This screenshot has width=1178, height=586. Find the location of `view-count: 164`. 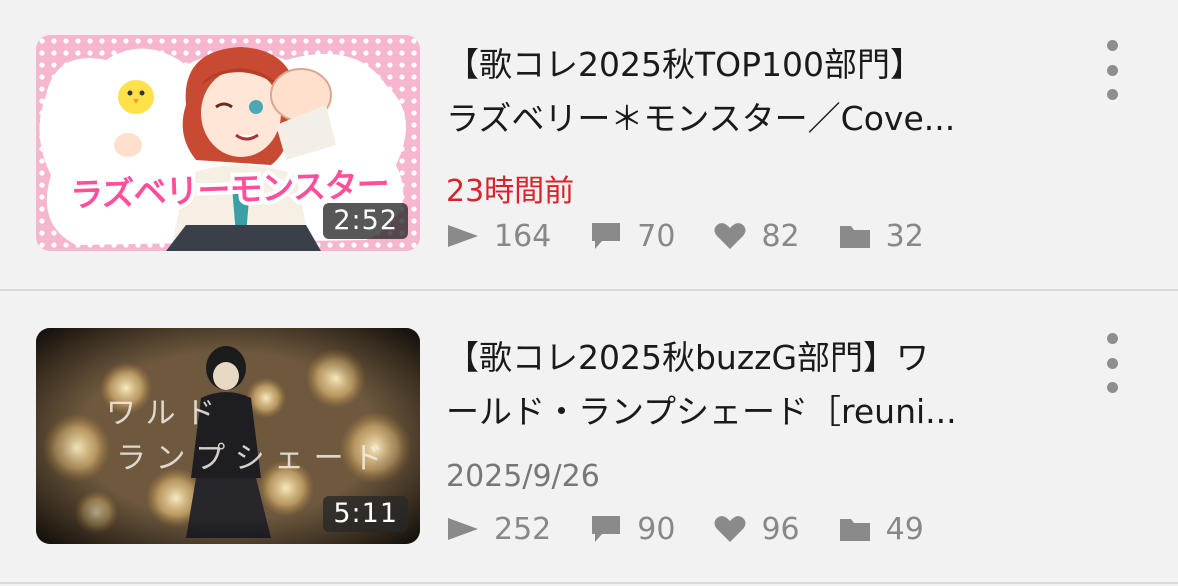

view-count: 164 is located at coordinates (498, 236).